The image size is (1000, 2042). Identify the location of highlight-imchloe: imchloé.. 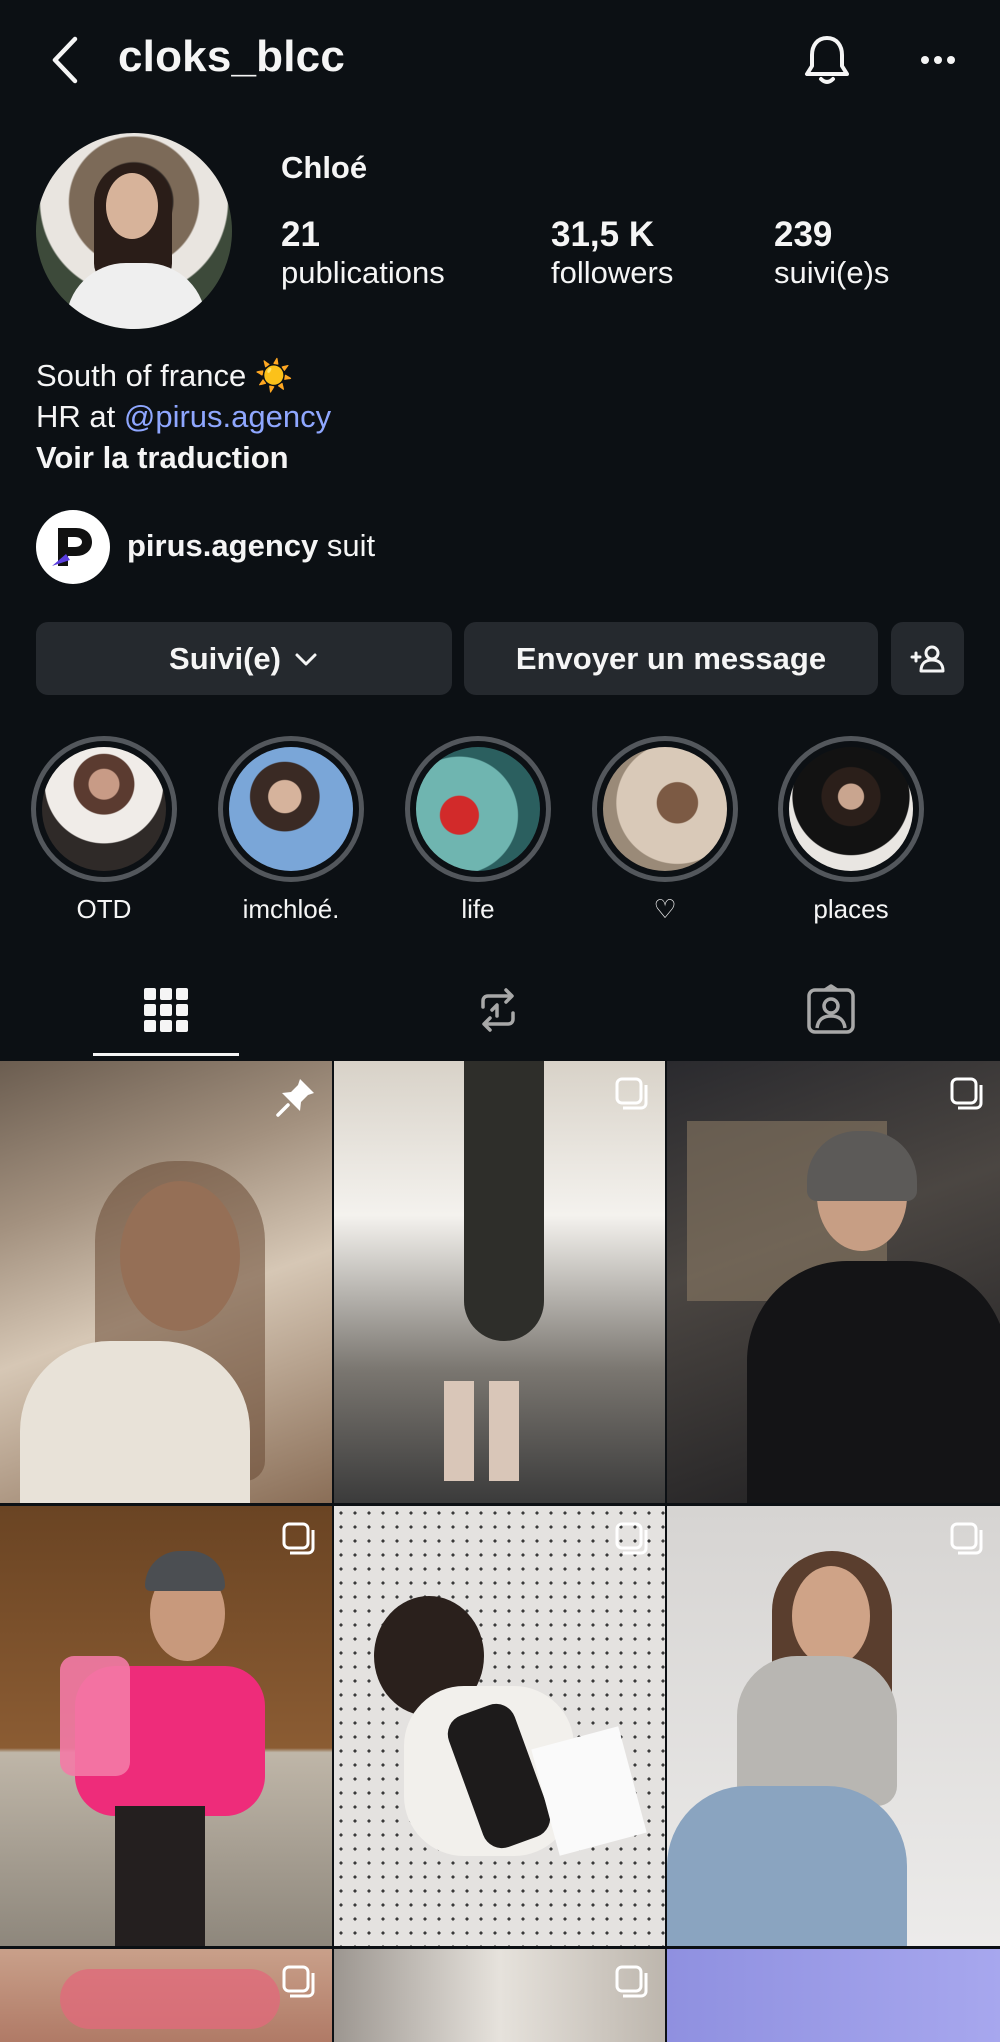
(291, 831).